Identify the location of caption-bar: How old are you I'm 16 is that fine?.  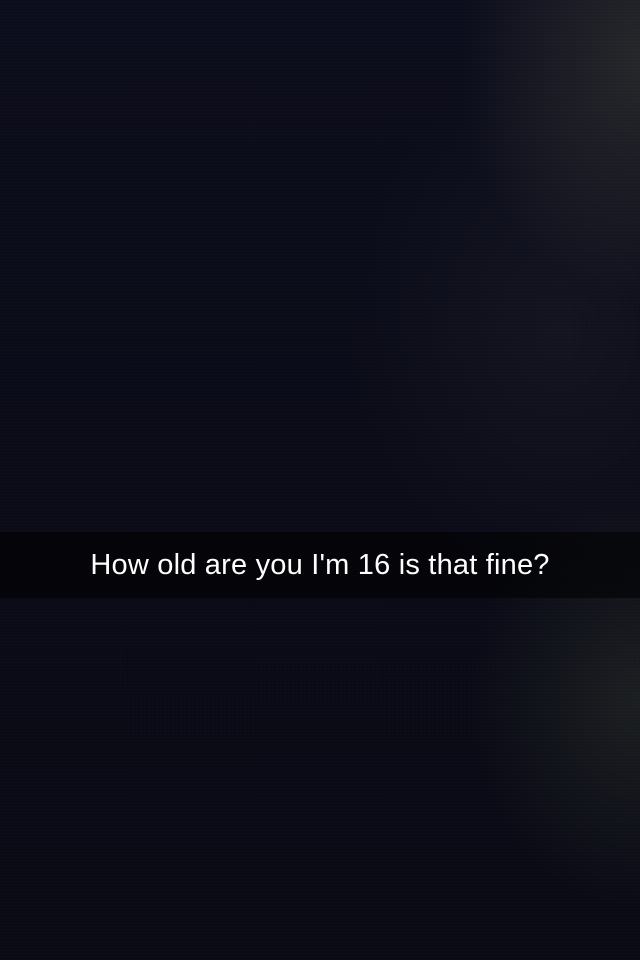
(320, 565).